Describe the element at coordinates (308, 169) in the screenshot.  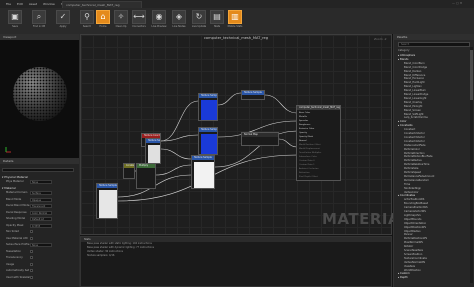
I see `result-pin: Ambient Occlusion` at that location.